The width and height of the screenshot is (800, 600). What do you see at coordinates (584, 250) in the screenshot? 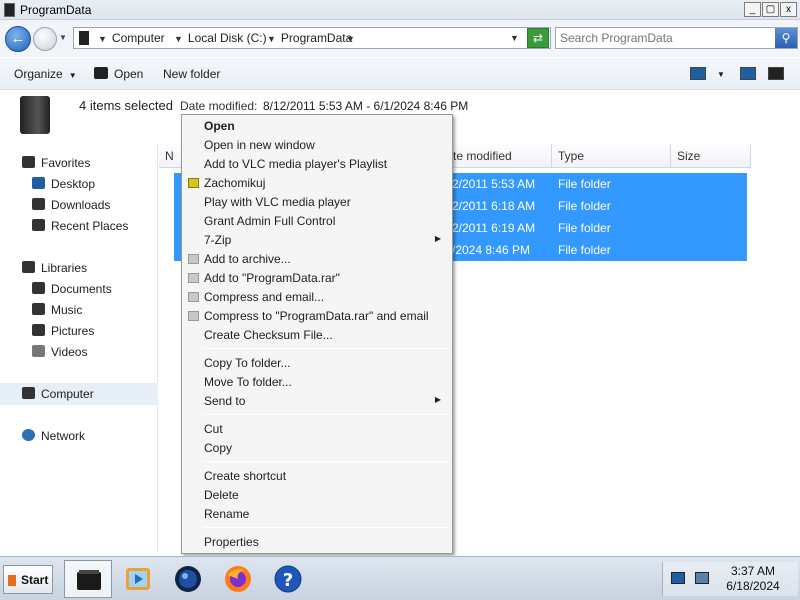
I see `row-type: File folder` at bounding box center [584, 250].